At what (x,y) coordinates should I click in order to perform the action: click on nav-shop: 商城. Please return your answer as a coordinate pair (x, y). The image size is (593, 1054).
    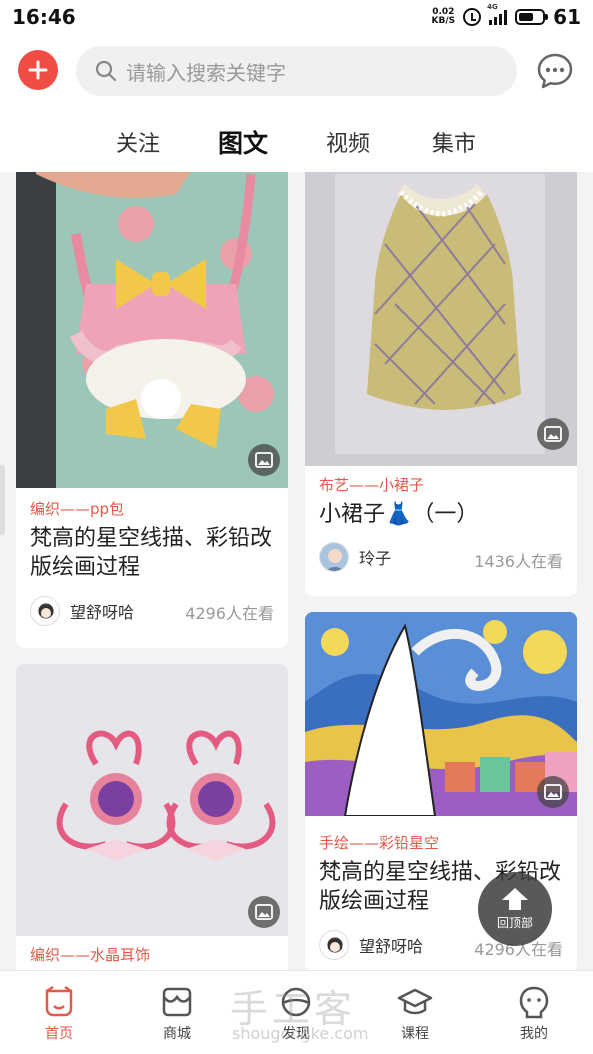
    Looking at the image, I should click on (177, 1012).